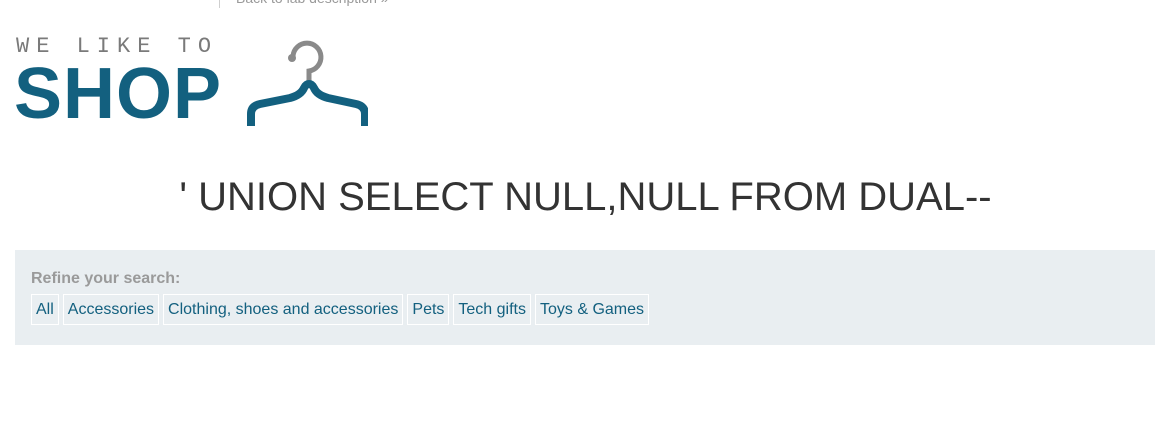  I want to click on filter-pets: Pets, so click(428, 309).